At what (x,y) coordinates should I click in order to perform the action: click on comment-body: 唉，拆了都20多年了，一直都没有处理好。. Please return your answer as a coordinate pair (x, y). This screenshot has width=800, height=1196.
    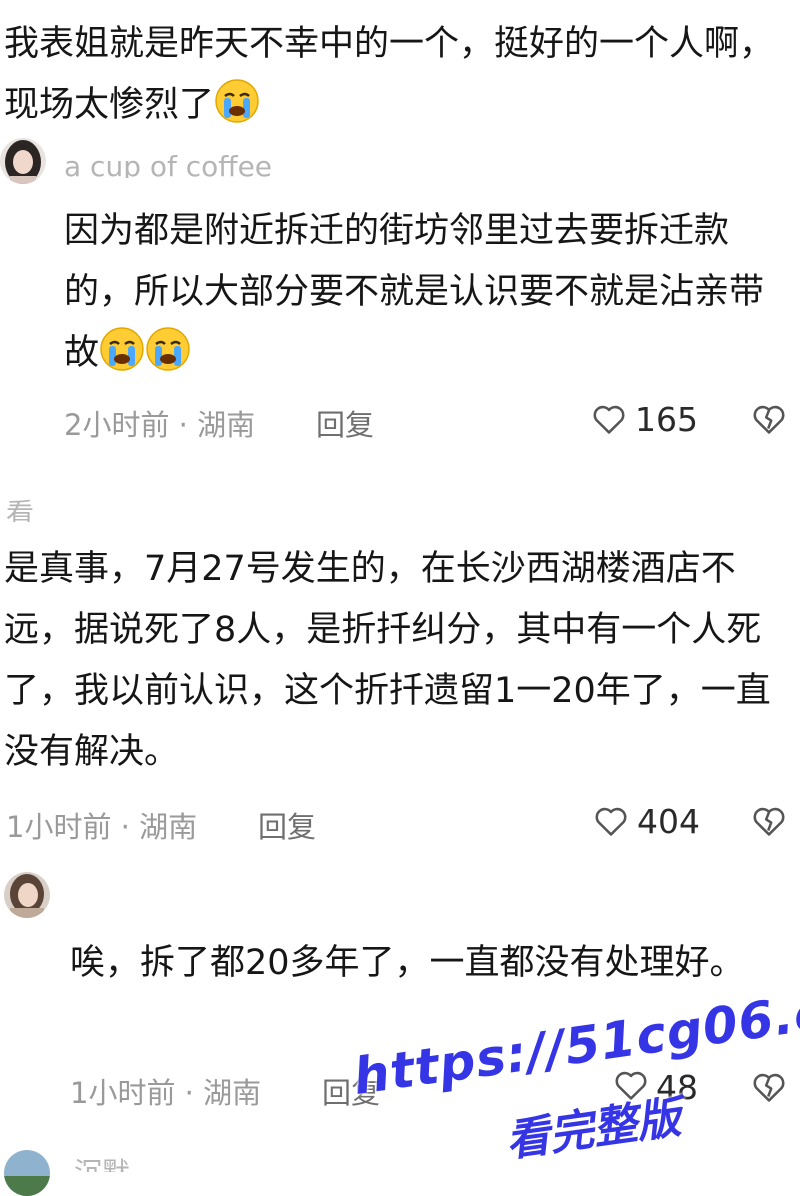
    Looking at the image, I should click on (407, 963).